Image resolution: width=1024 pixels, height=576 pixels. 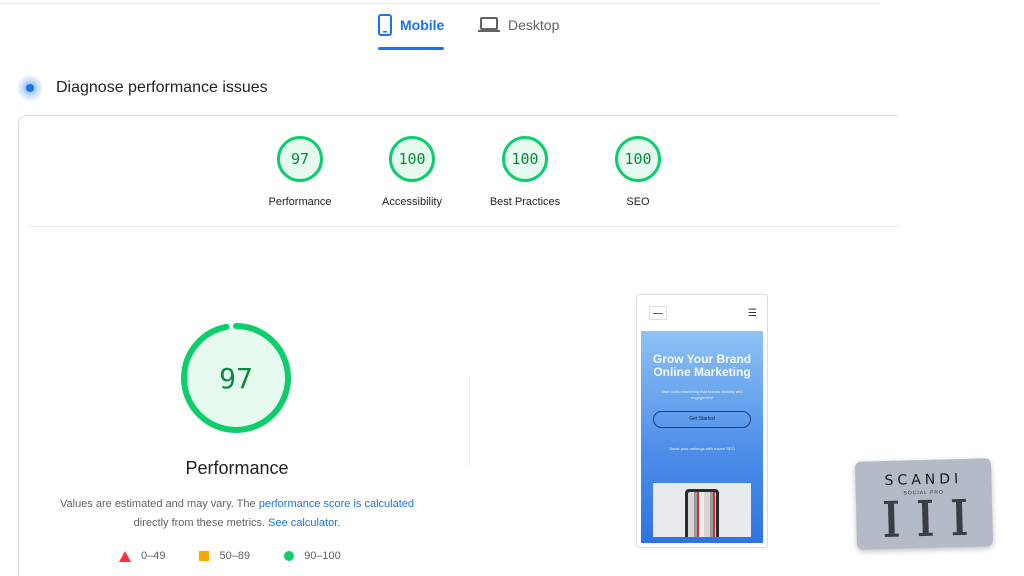 What do you see at coordinates (702, 510) in the screenshot?
I see `preview-phone-image` at bounding box center [702, 510].